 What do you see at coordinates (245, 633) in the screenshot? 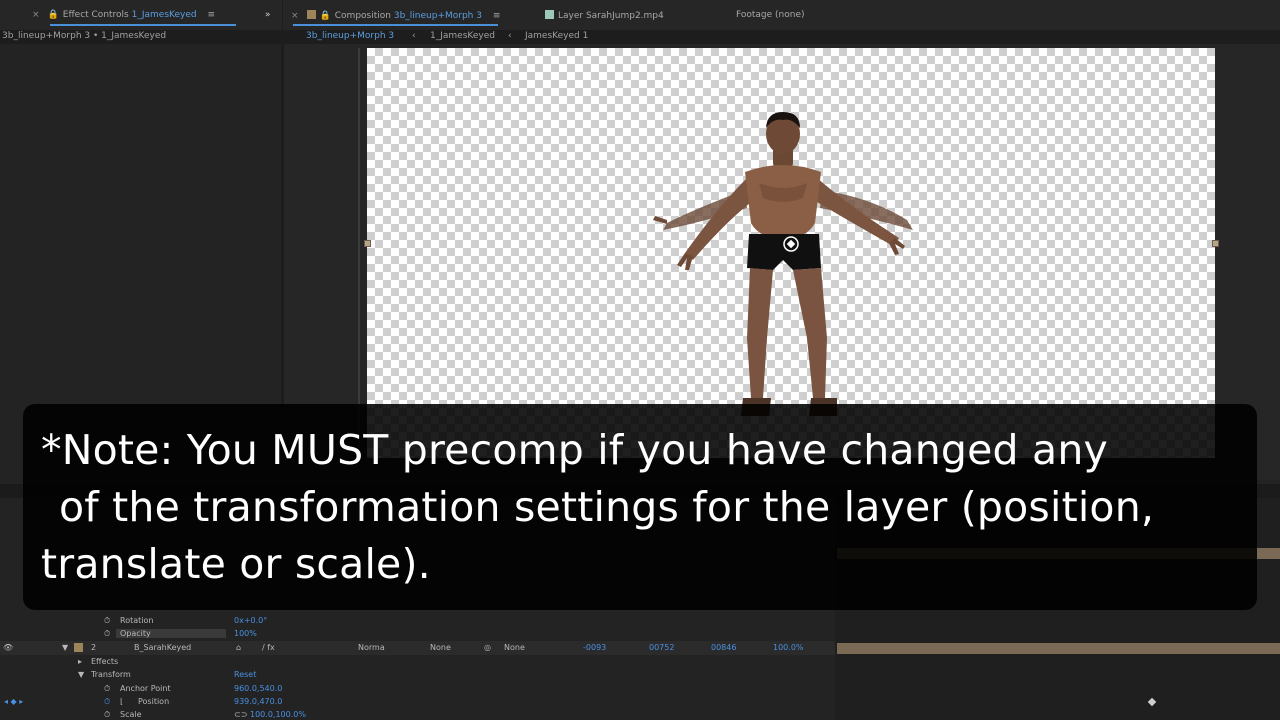
I see `opacity-value: 100%` at bounding box center [245, 633].